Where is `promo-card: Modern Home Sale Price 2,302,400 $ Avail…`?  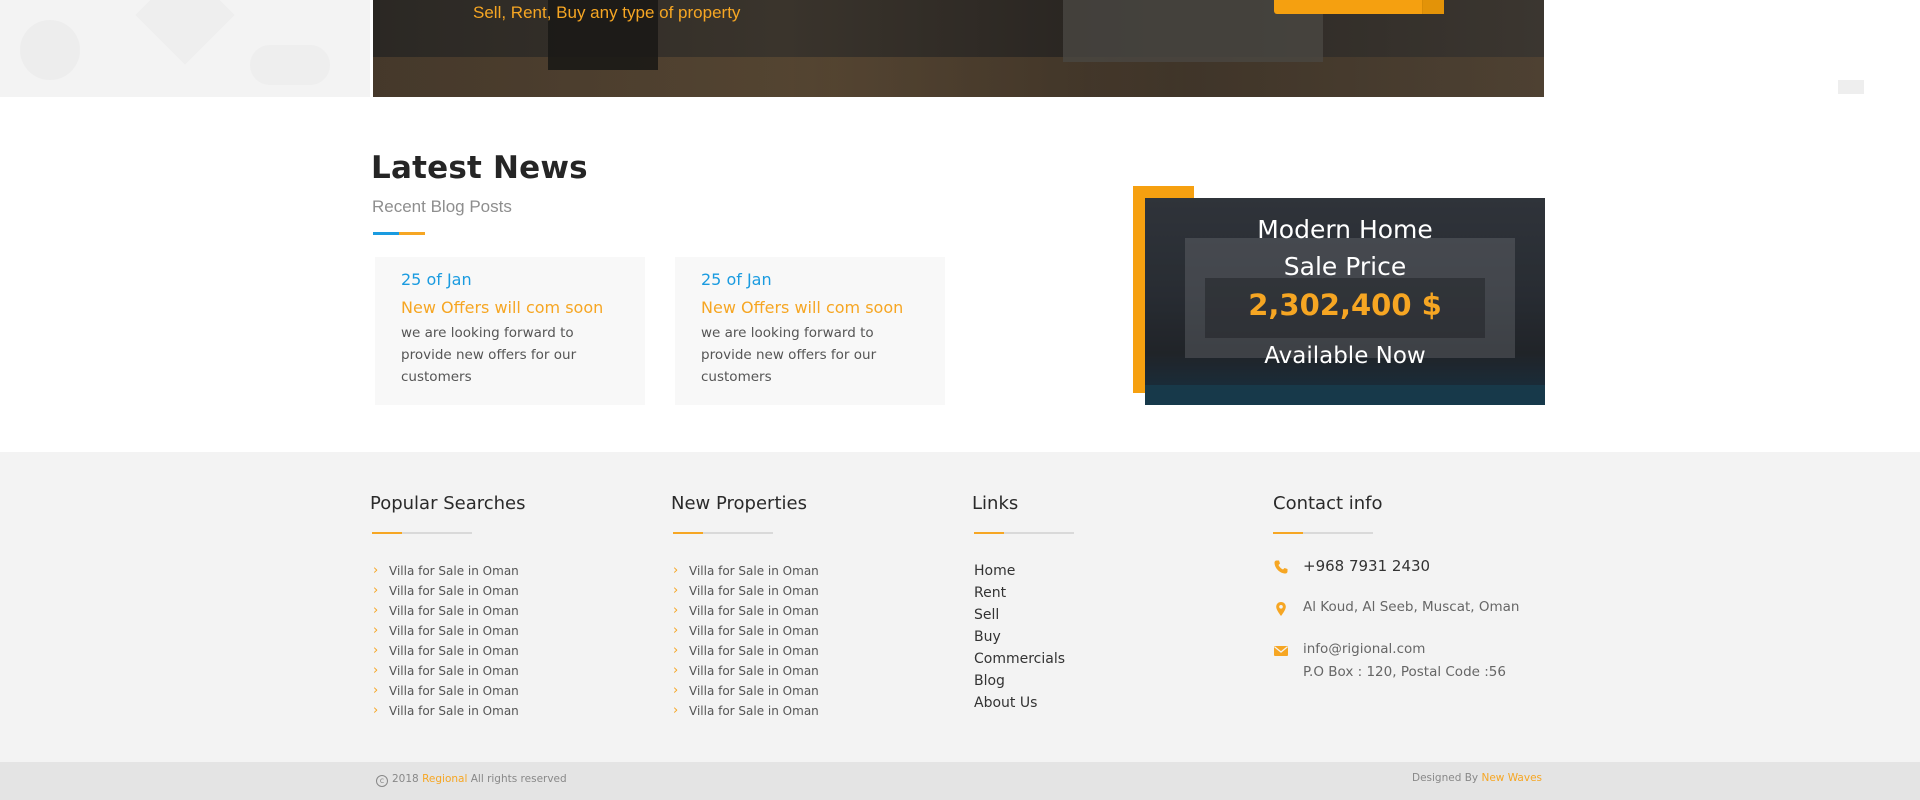
promo-card: Modern Home Sale Price 2,302,400 $ Avail… is located at coordinates (1345, 301).